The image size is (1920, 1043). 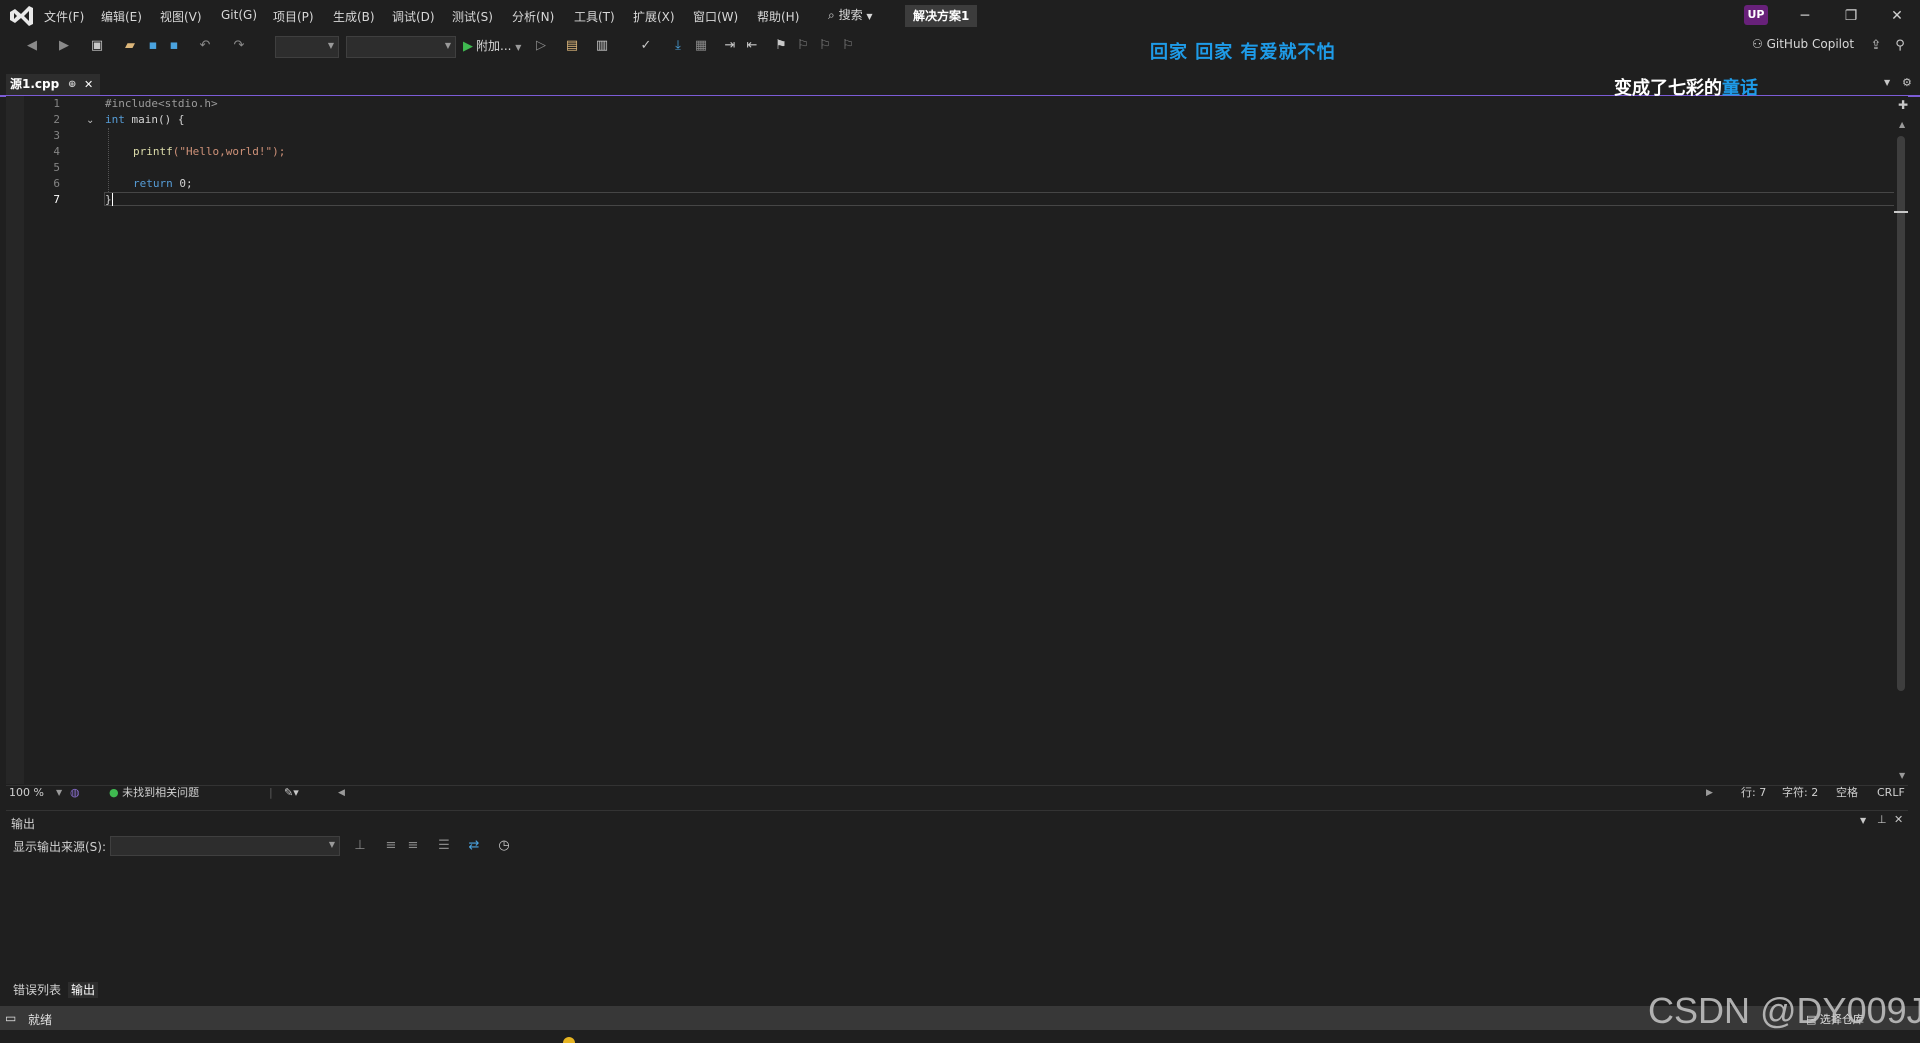 What do you see at coordinates (401, 47) in the screenshot?
I see `platform-dropdown: ▼` at bounding box center [401, 47].